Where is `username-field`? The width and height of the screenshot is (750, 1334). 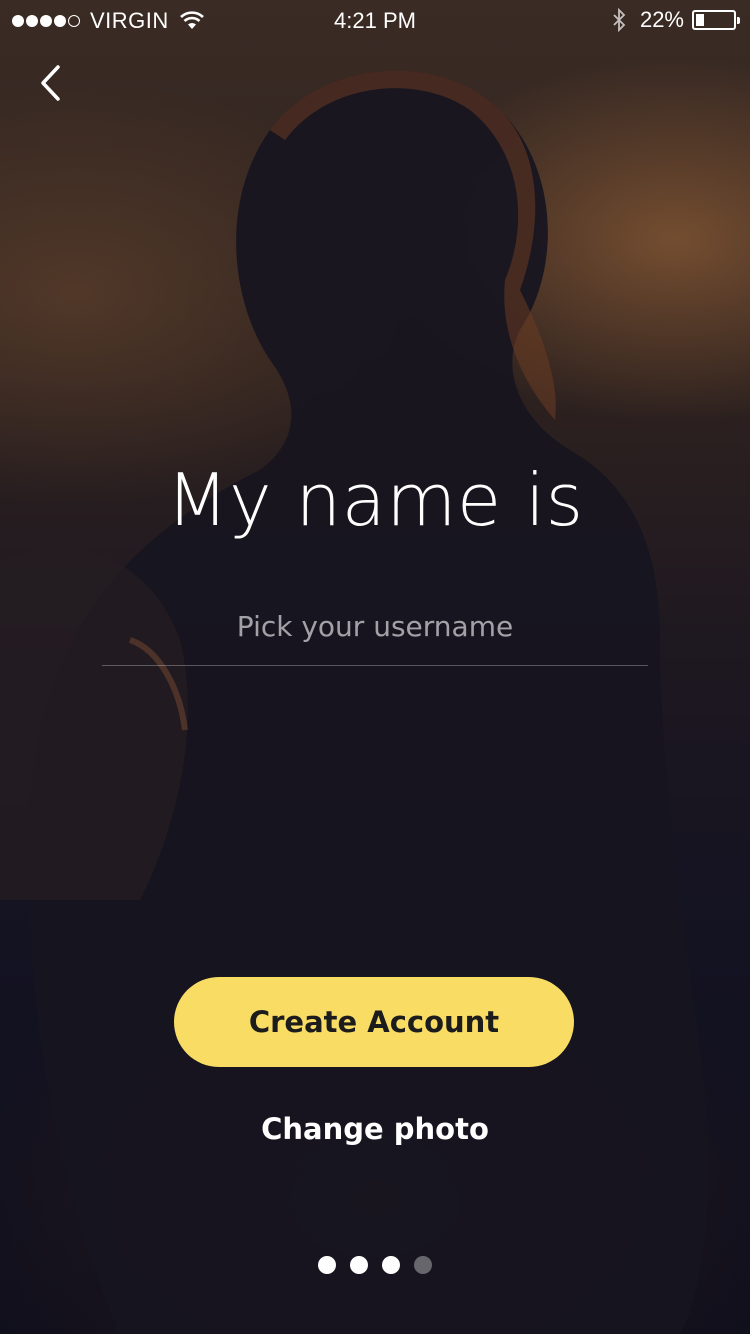 username-field is located at coordinates (375, 631).